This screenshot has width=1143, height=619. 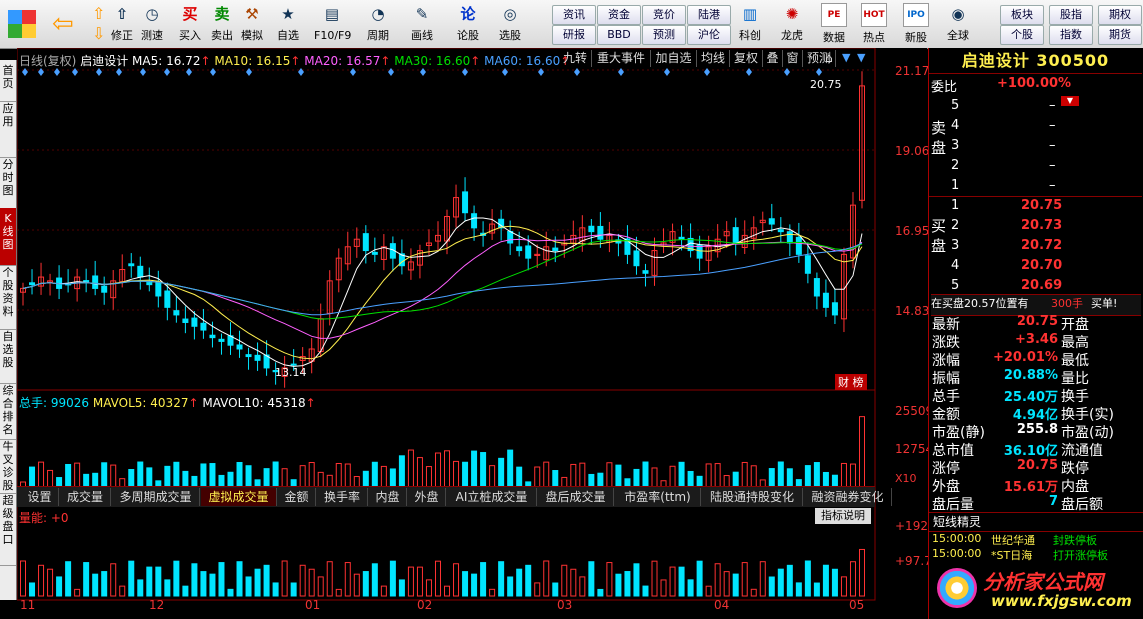 What do you see at coordinates (787, 72) in the screenshot?
I see `event-marker-icon` at bounding box center [787, 72].